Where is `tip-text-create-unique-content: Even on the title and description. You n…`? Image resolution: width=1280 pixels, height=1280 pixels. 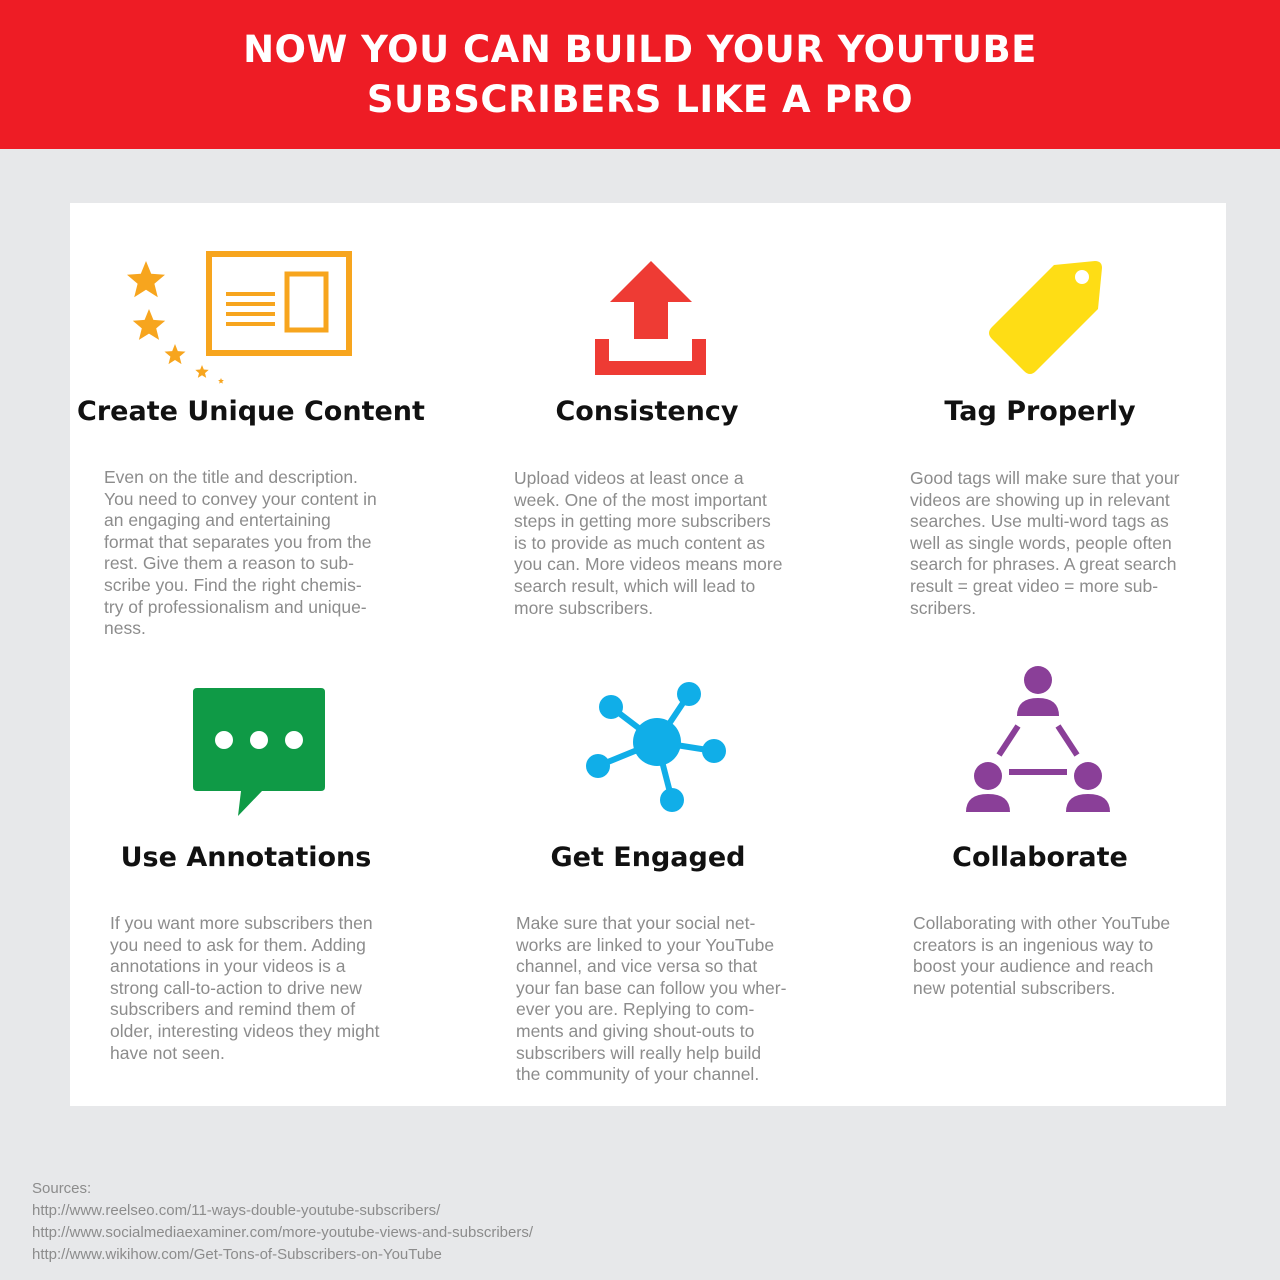 tip-text-create-unique-content: Even on the title and description. You n… is located at coordinates (240, 553).